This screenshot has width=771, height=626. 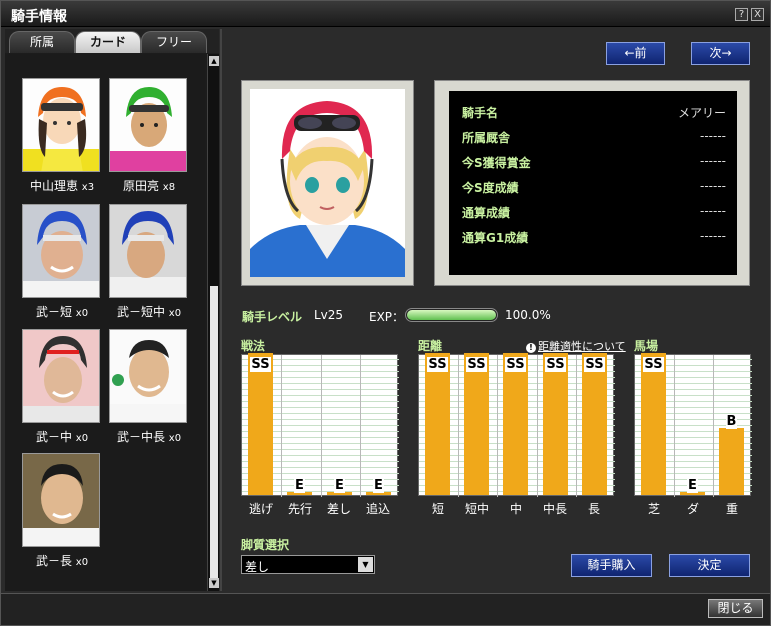 What do you see at coordinates (308, 564) in the screenshot?
I see `running-style-select: 差し ▼` at bounding box center [308, 564].